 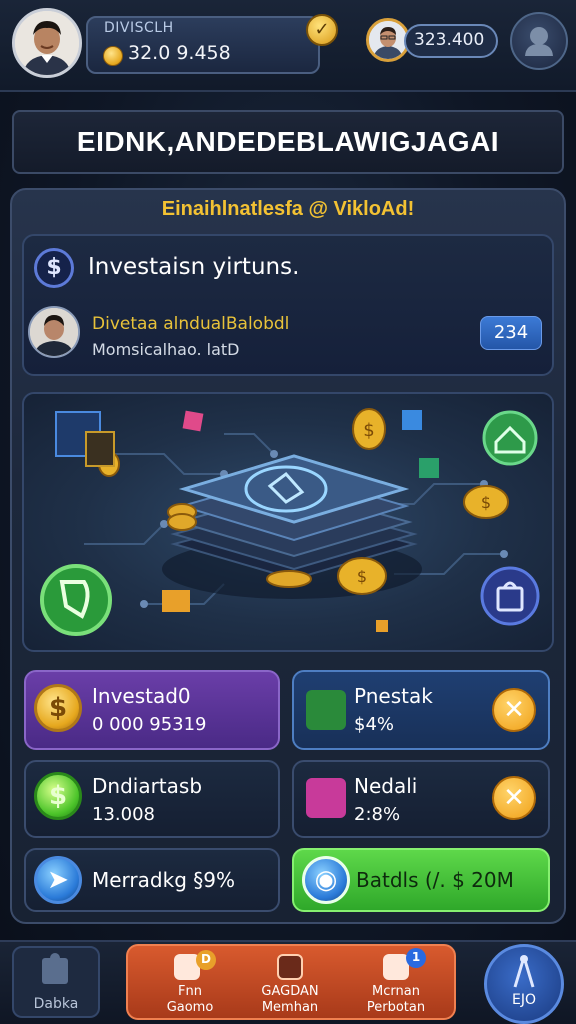 What do you see at coordinates (374, 724) in the screenshot?
I see `pnestak-value: $4%` at bounding box center [374, 724].